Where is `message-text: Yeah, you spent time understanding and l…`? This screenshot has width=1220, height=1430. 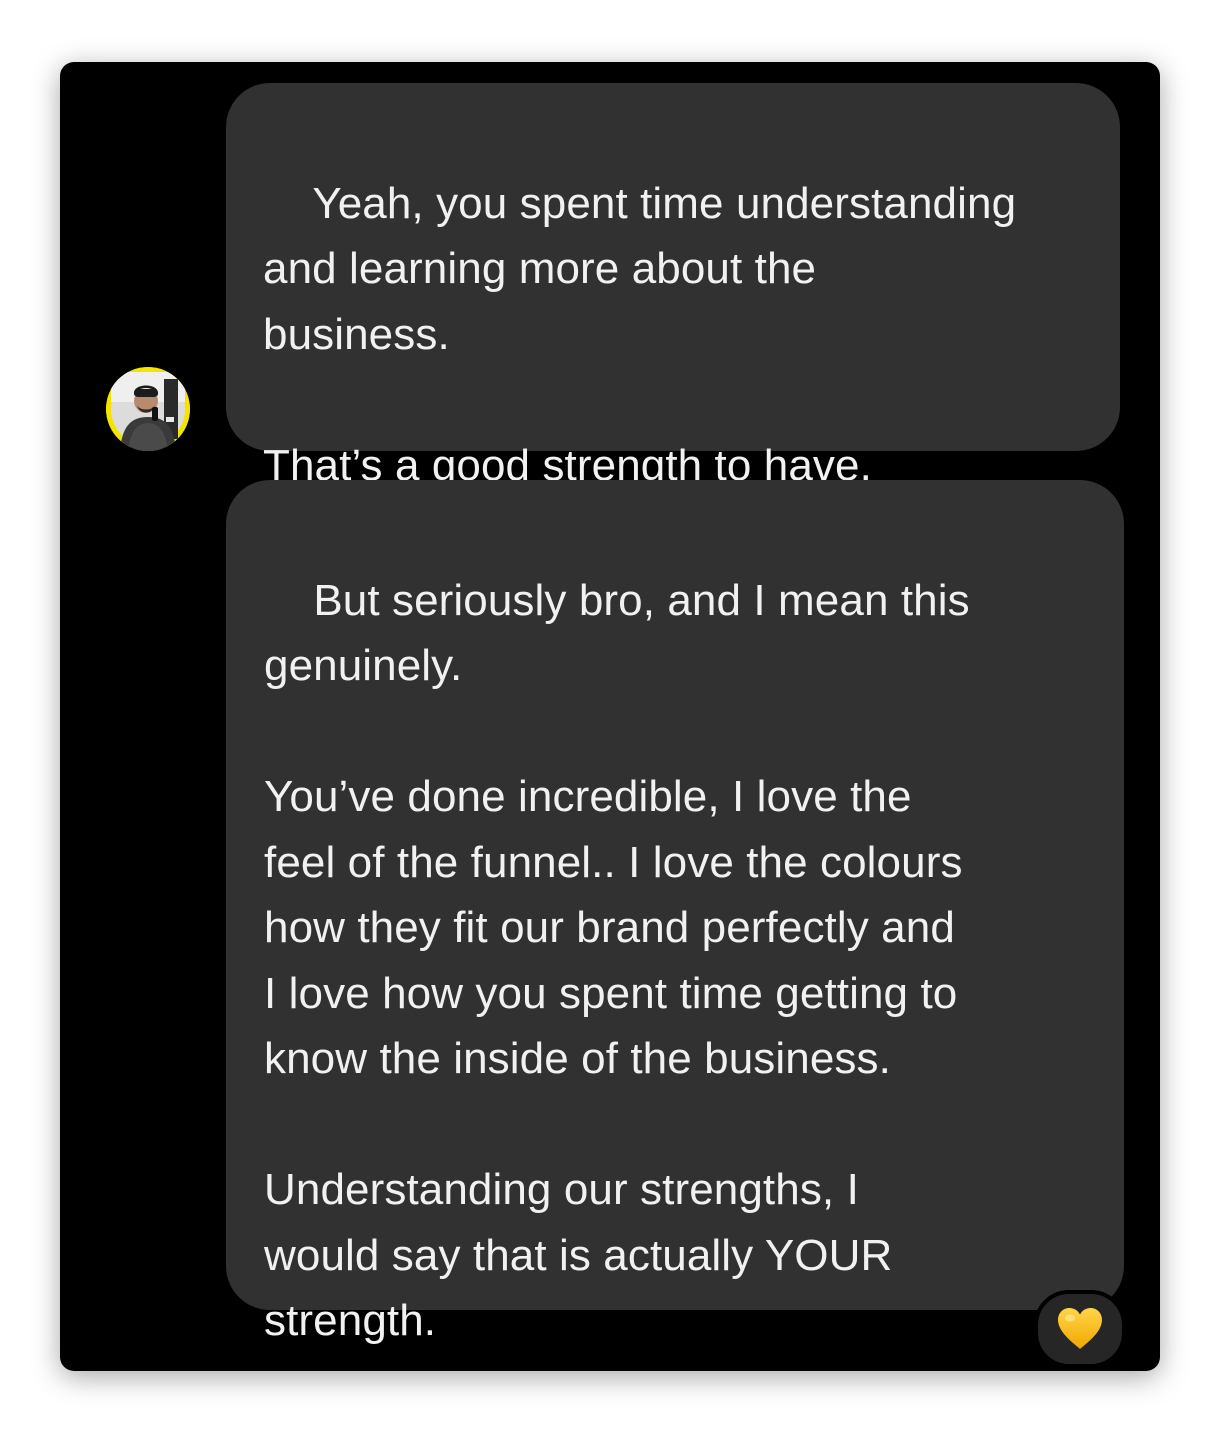 message-text: Yeah, you spent time understanding and l… is located at coordinates (640, 334).